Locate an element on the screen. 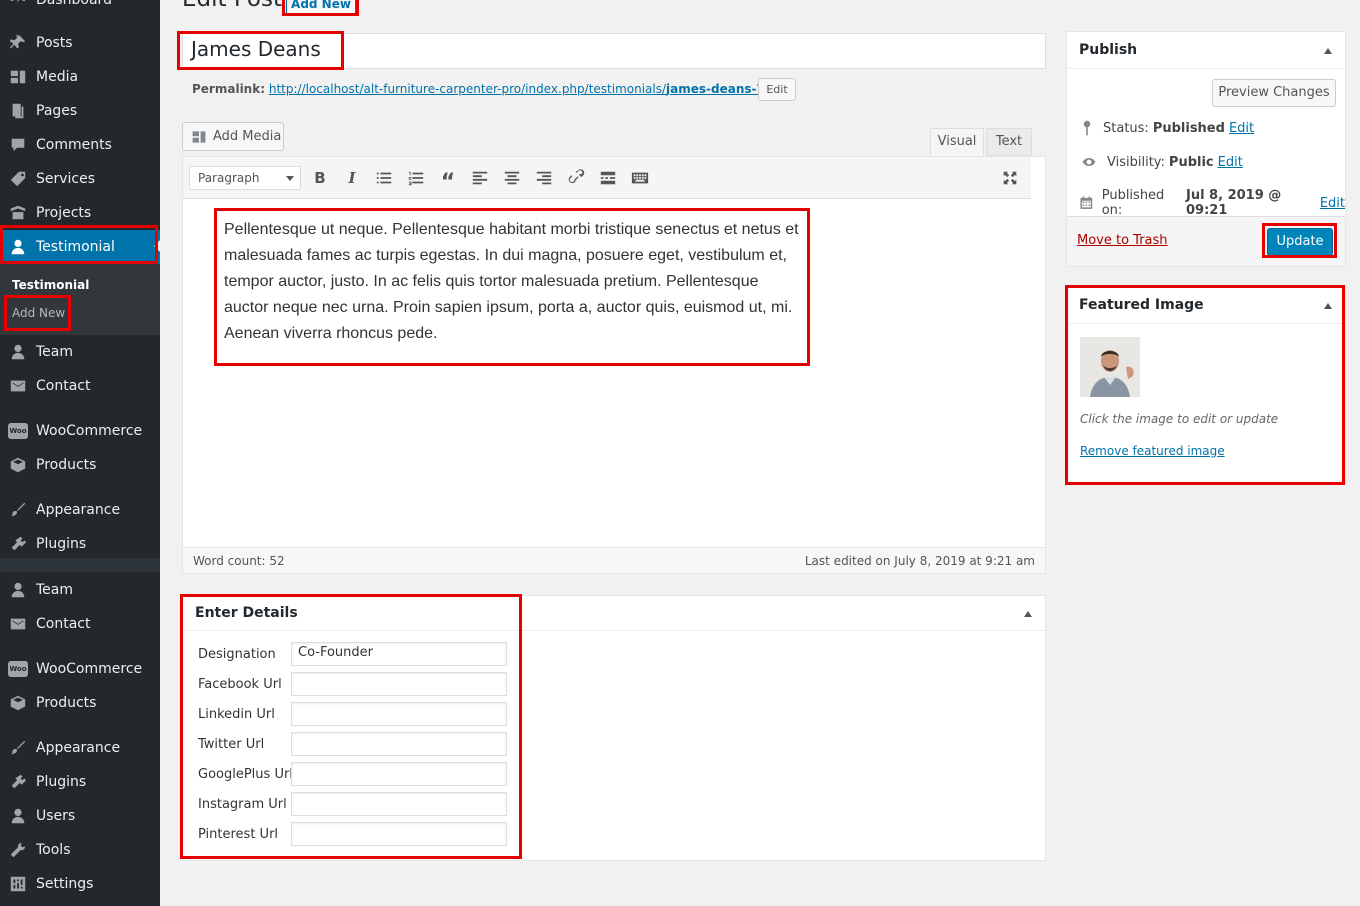 This screenshot has width=1360, height=906. sidebar-item-label: WooCommerce is located at coordinates (89, 669).